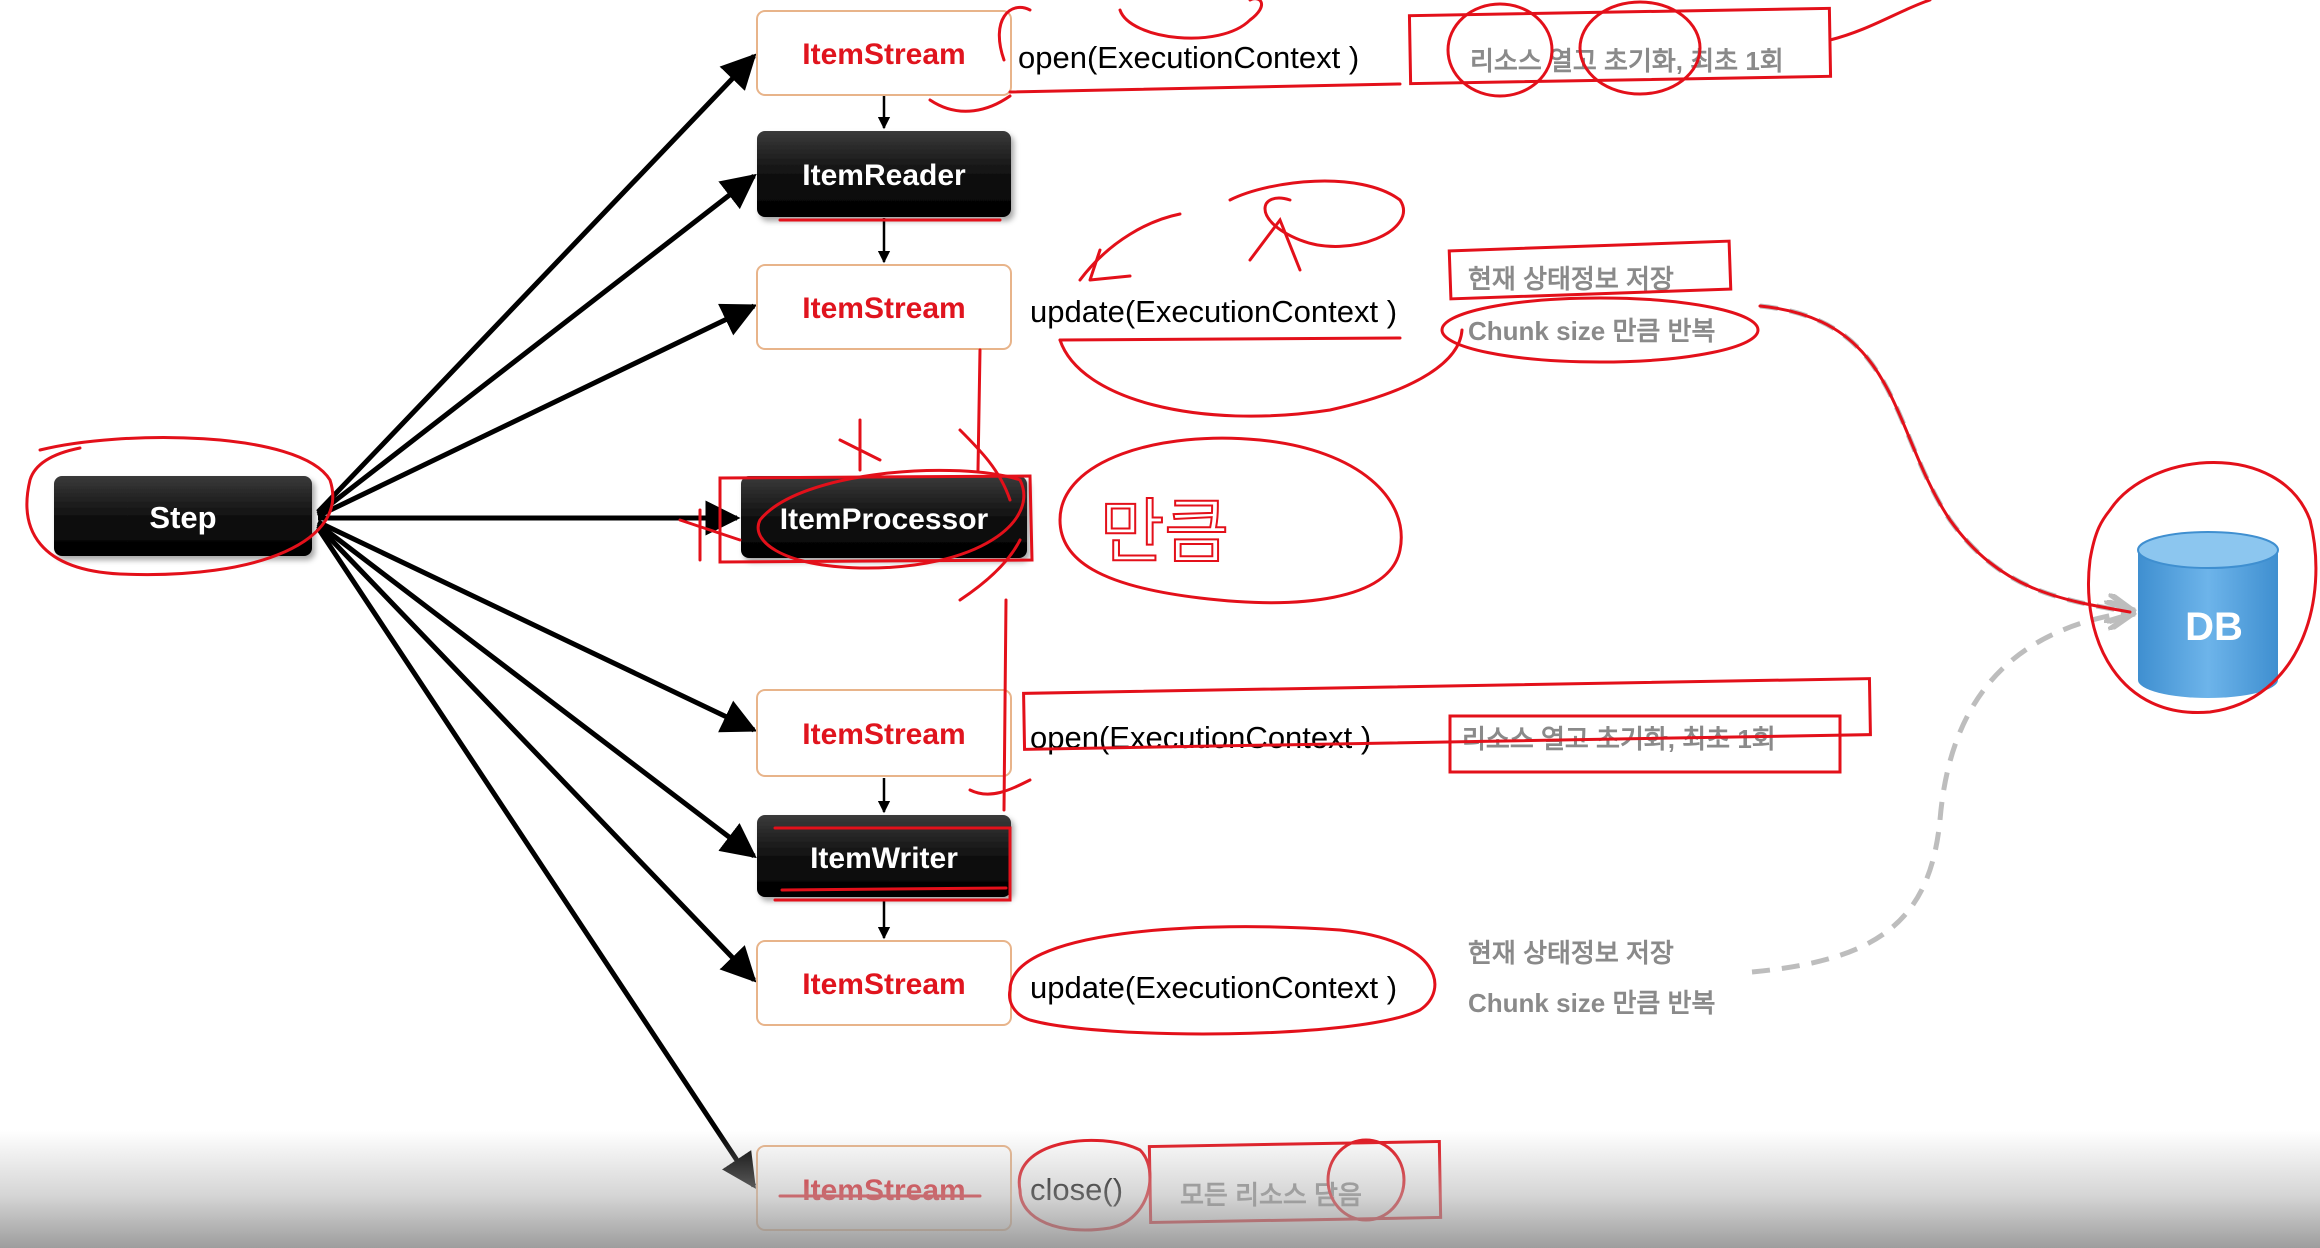 The height and width of the screenshot is (1248, 2320). I want to click on item-stream-close: ItemStream, so click(884, 1188).